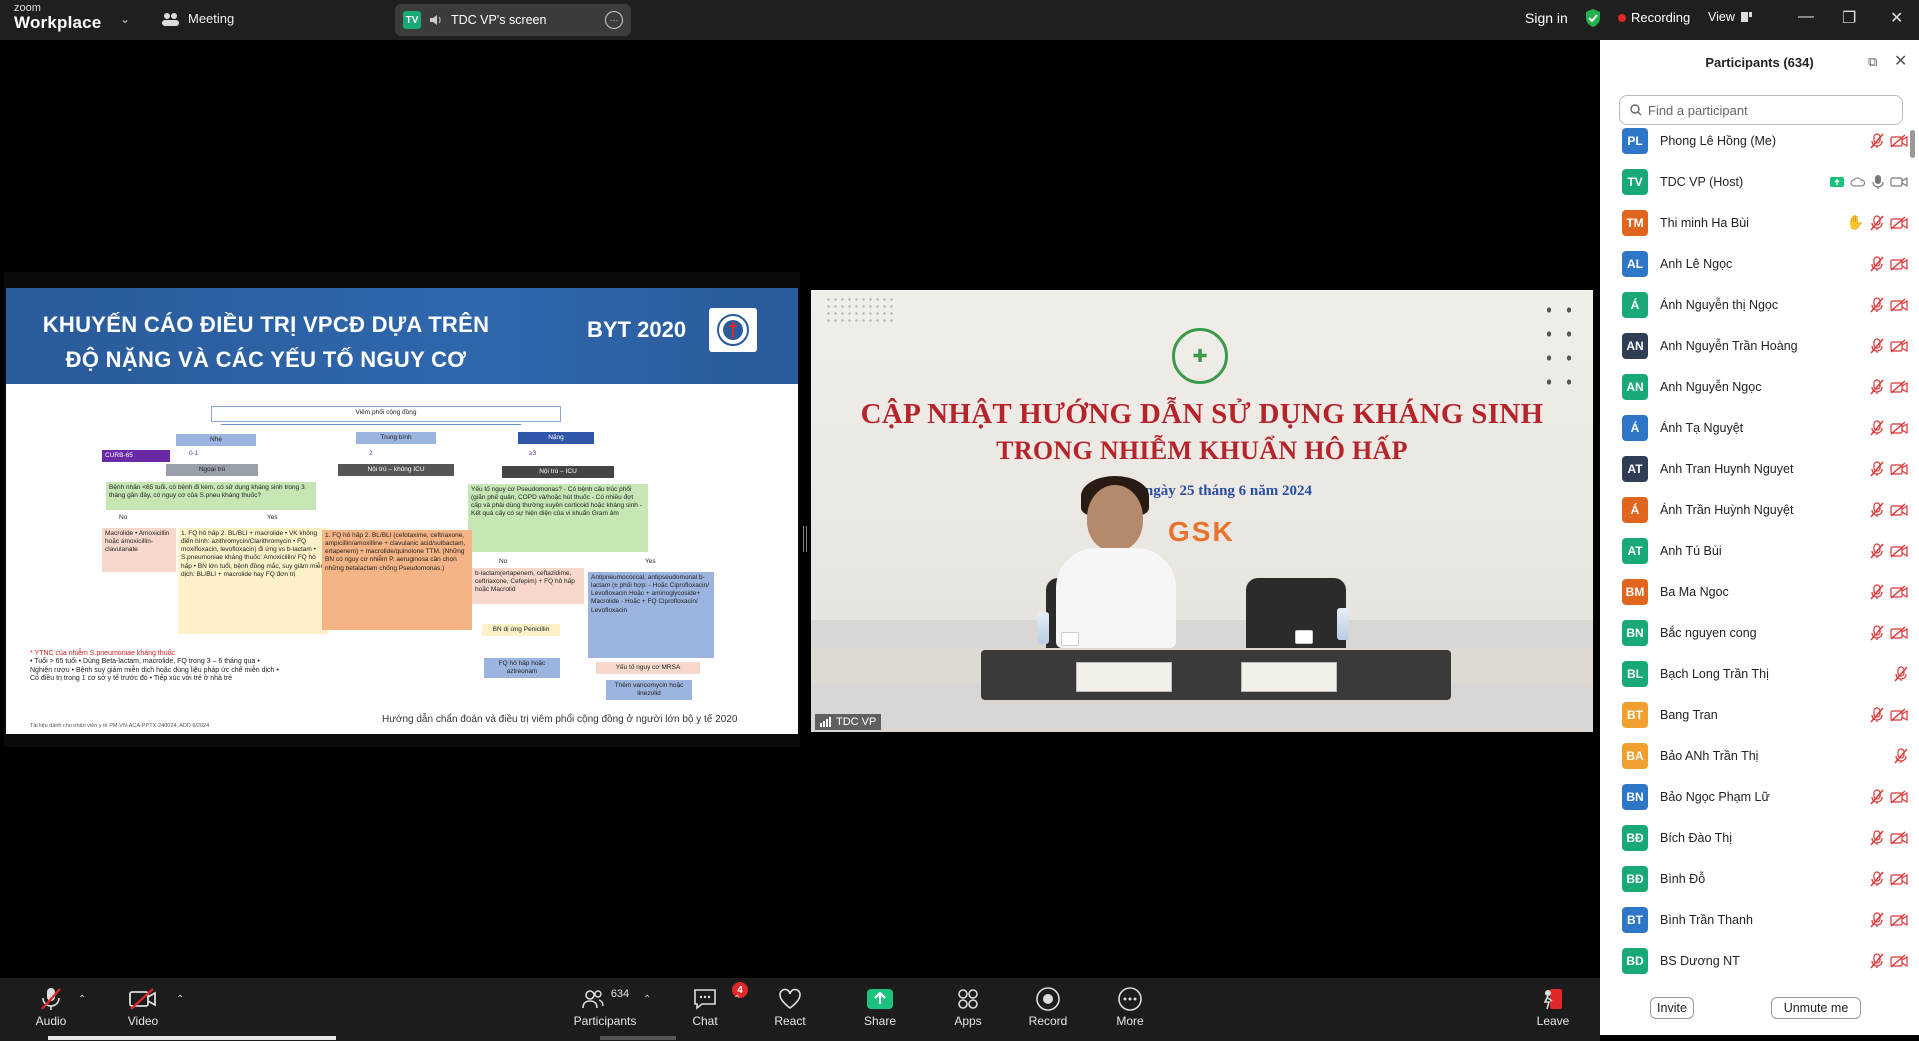 The height and width of the screenshot is (1041, 1919). I want to click on participant-row: AT Anh Tú Bùi, so click(1755, 550).